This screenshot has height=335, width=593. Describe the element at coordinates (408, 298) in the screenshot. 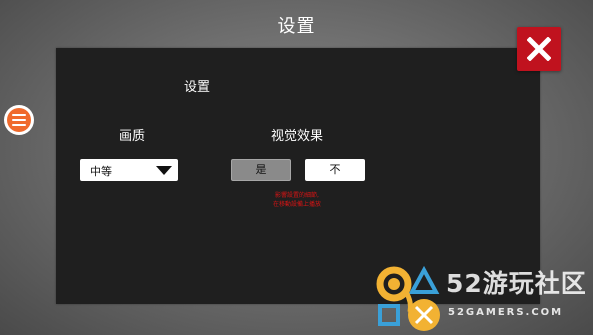

I see `watermark-logo` at that location.